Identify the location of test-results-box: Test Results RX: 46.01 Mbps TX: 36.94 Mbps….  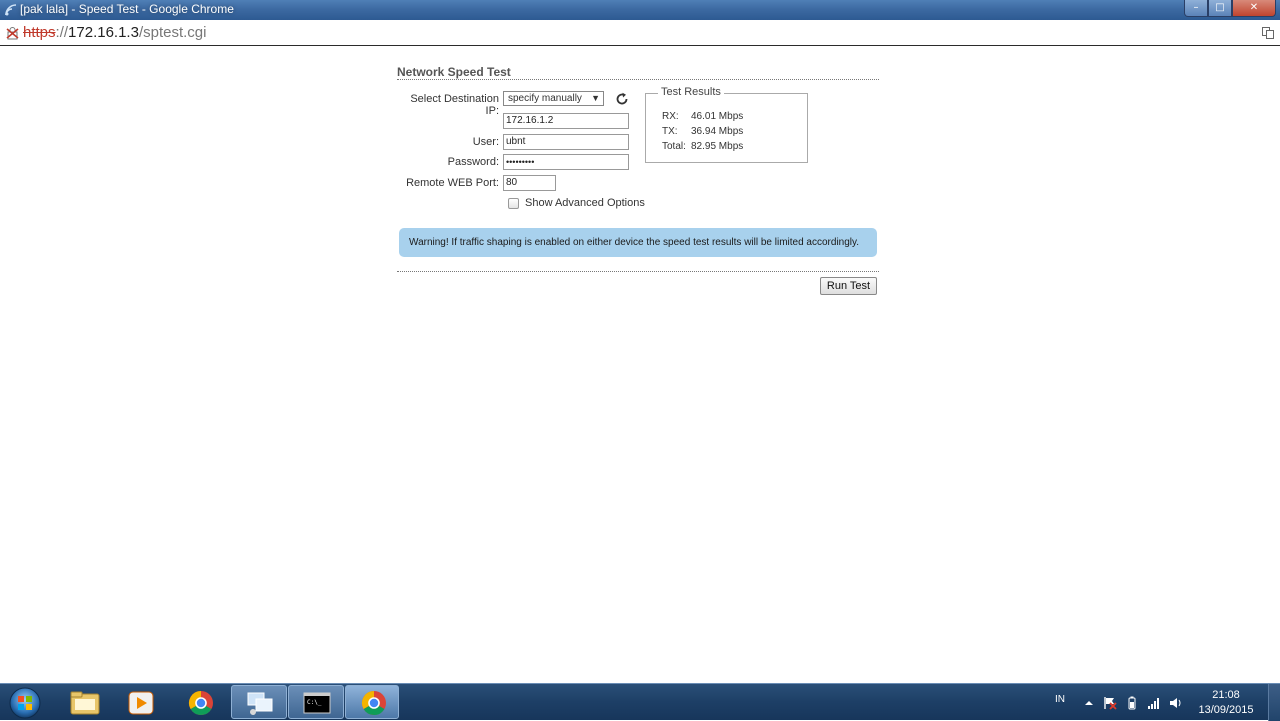
(726, 124).